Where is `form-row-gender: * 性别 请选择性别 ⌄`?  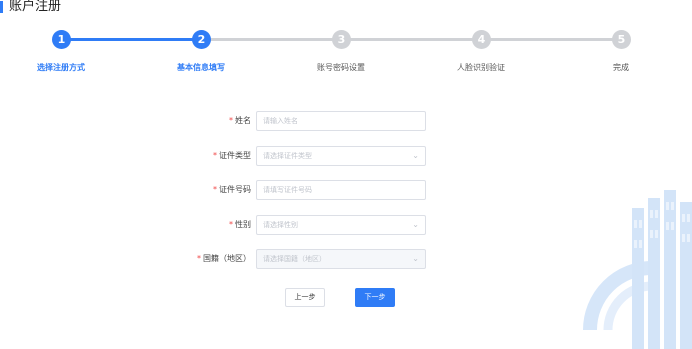
form-row-gender: * 性别 请选择性别 ⌄ is located at coordinates (346, 225).